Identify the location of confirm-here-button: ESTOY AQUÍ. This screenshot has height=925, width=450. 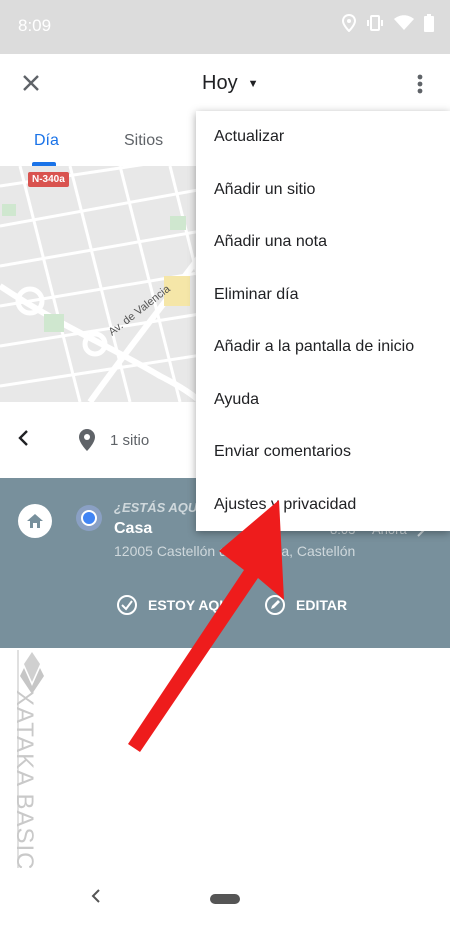
(174, 605).